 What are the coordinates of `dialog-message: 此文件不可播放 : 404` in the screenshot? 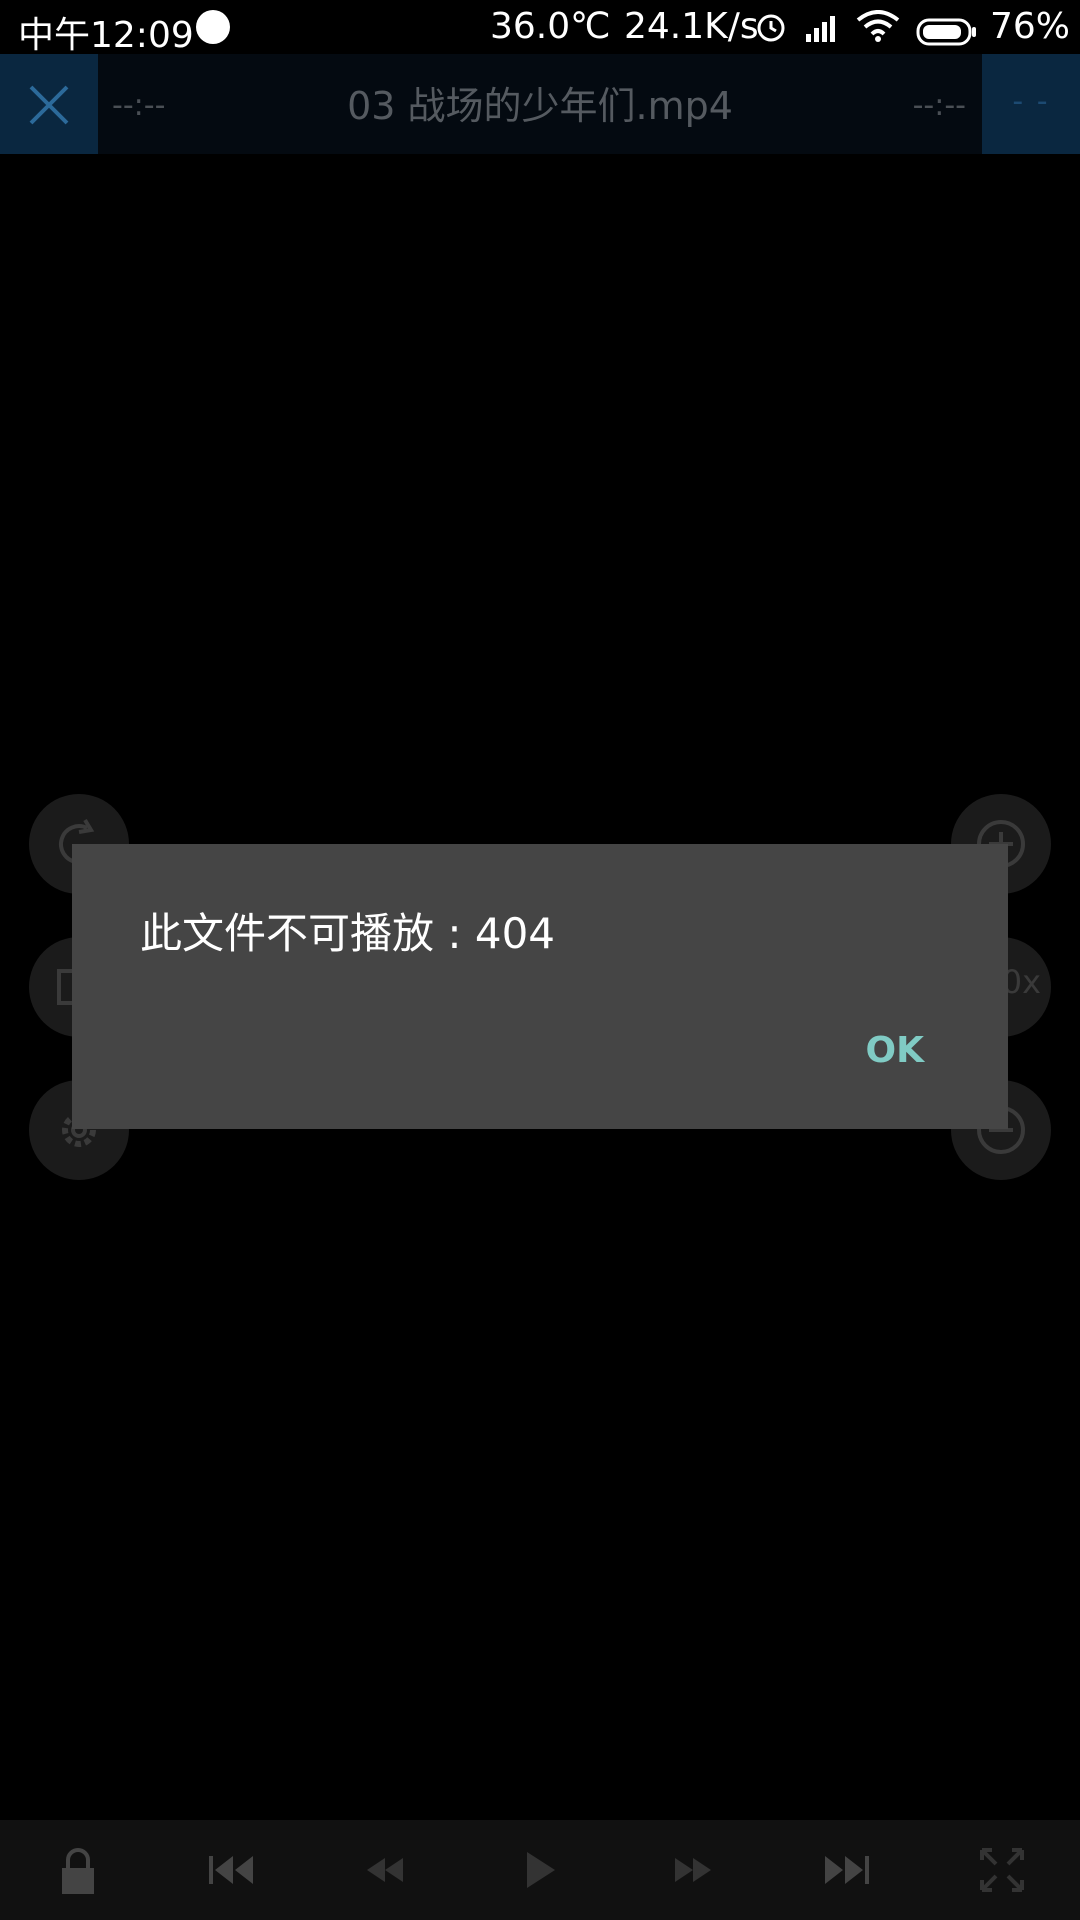 It's located at (348, 933).